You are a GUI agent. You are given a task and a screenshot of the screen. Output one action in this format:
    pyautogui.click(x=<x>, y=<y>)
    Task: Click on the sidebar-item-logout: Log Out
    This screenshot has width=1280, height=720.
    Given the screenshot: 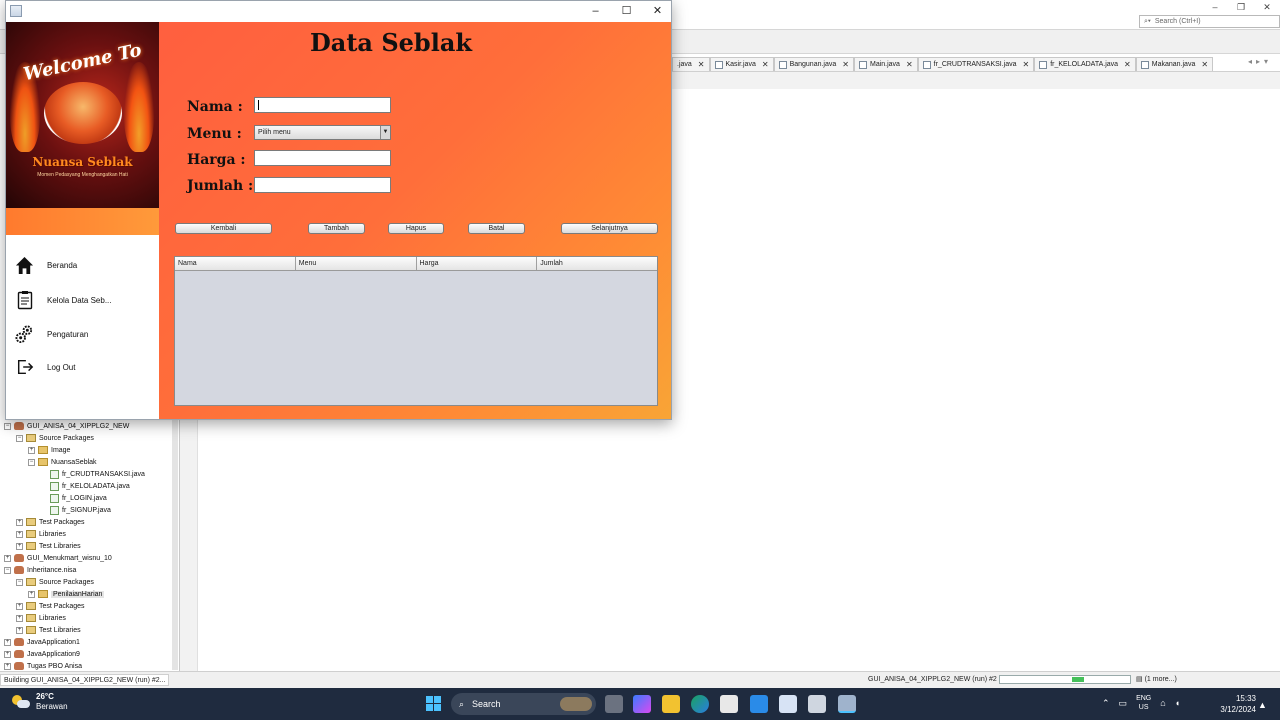 What is the action you would take?
    pyautogui.click(x=45, y=367)
    